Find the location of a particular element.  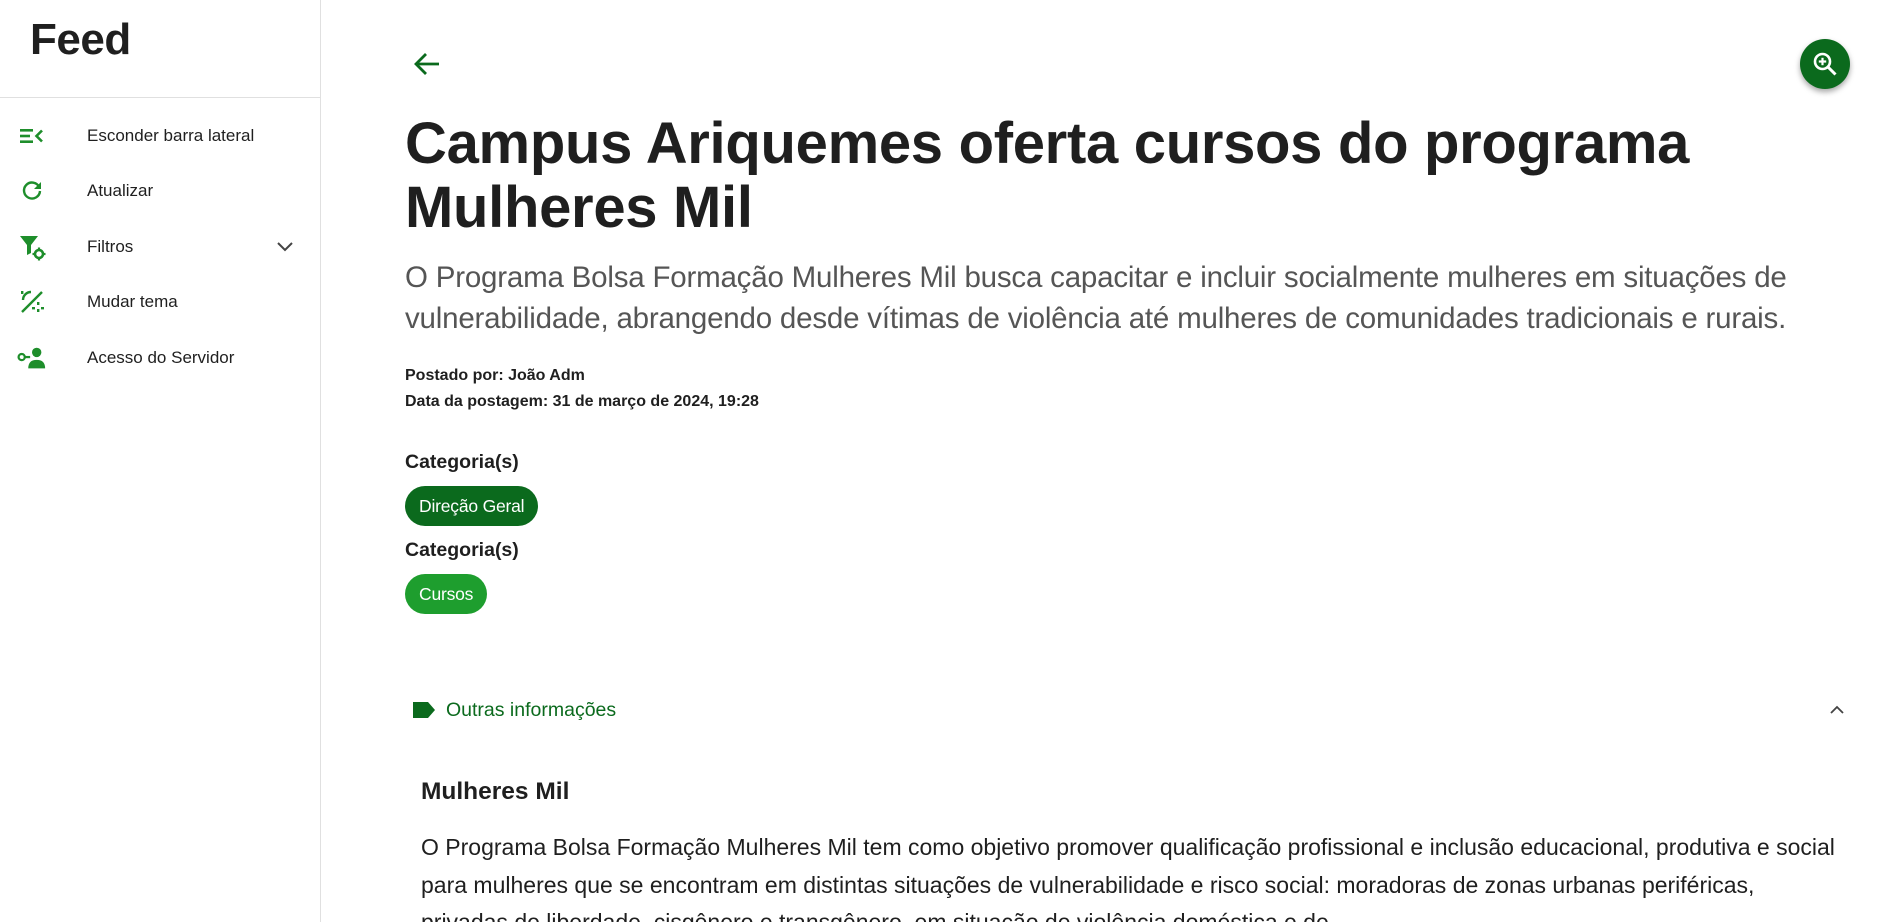

sidebar-item-server-access: Acesso do Servidor is located at coordinates (160, 358).